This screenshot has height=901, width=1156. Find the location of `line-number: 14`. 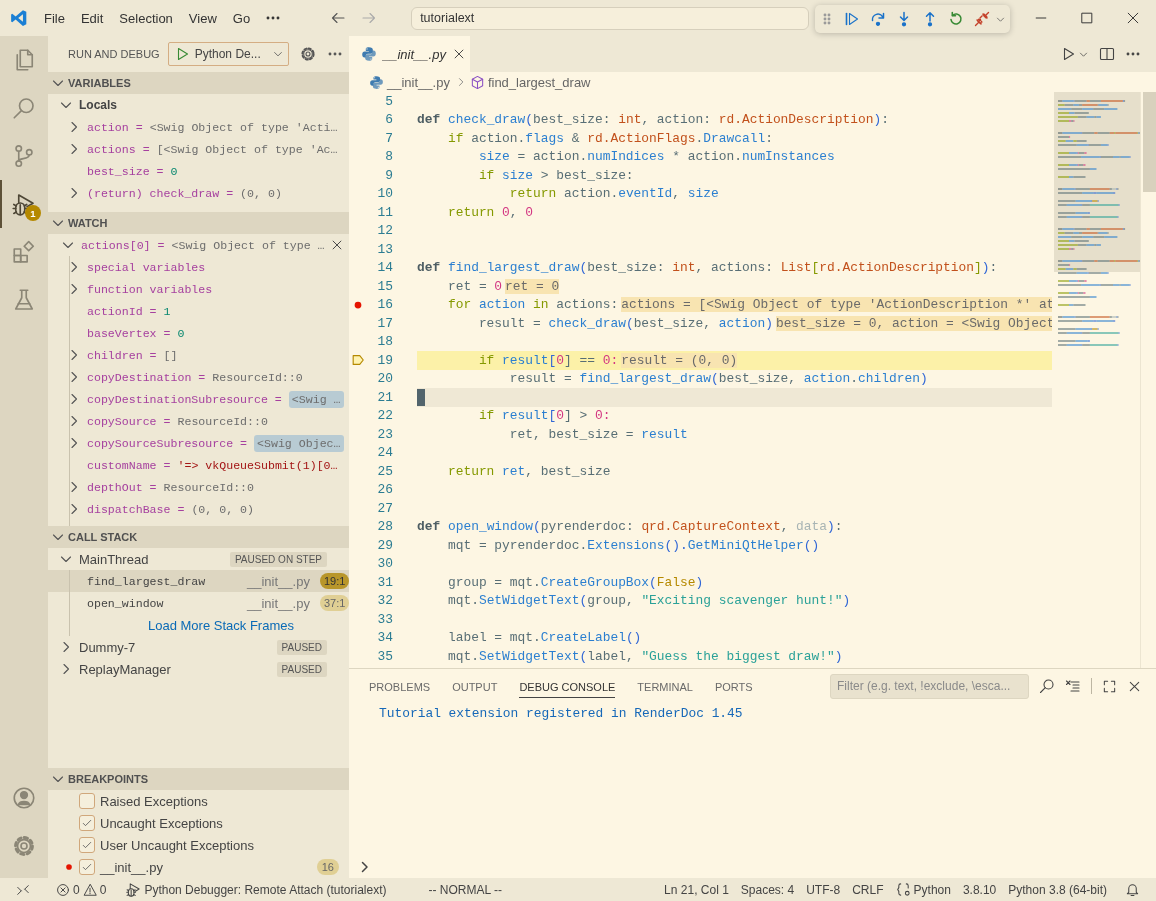

line-number: 14 is located at coordinates (384, 268).